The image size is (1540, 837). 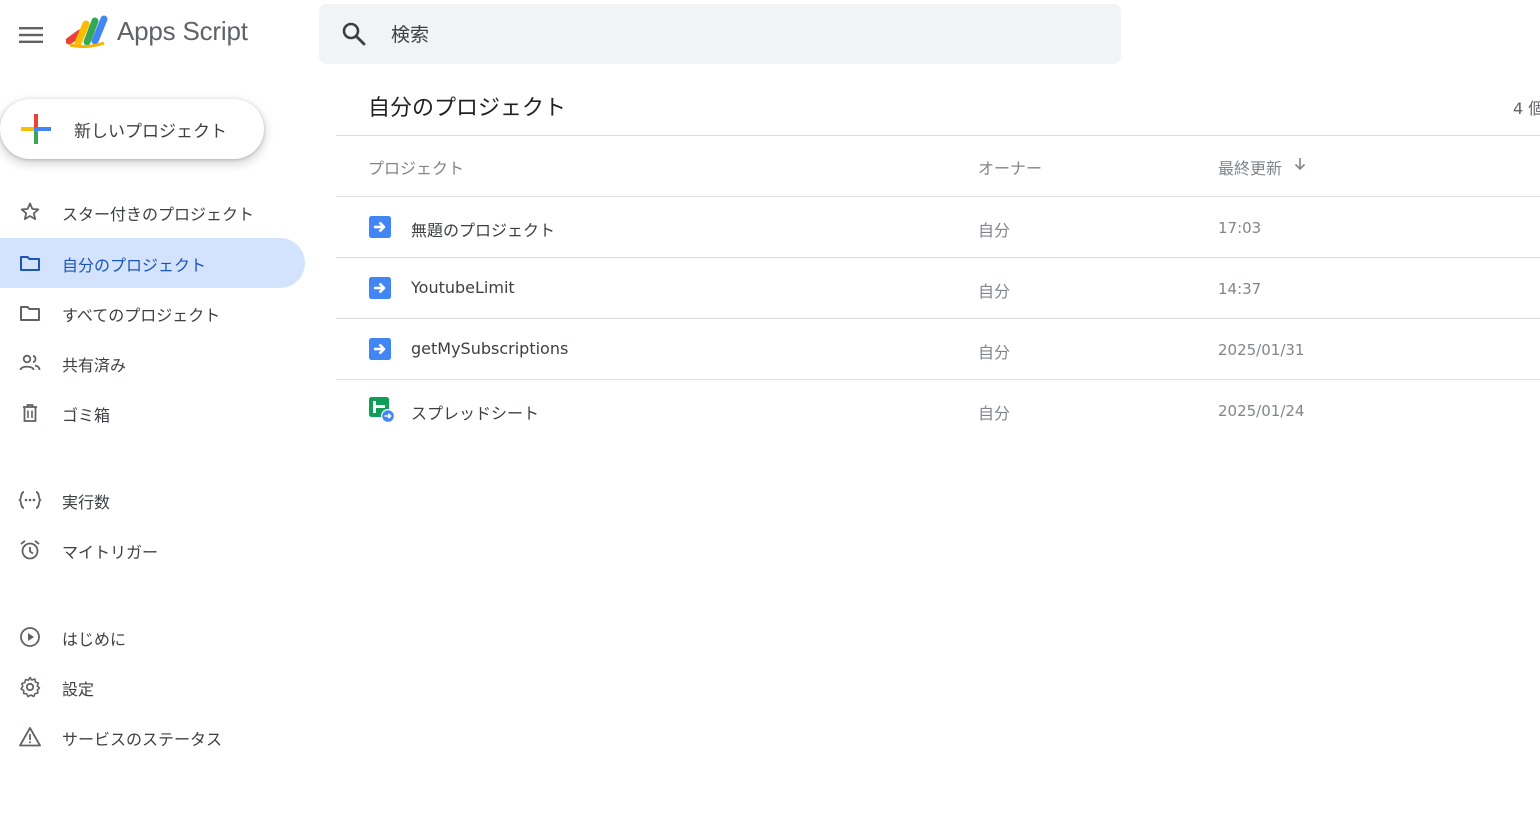 What do you see at coordinates (30, 413) in the screenshot?
I see `trash-icon` at bounding box center [30, 413].